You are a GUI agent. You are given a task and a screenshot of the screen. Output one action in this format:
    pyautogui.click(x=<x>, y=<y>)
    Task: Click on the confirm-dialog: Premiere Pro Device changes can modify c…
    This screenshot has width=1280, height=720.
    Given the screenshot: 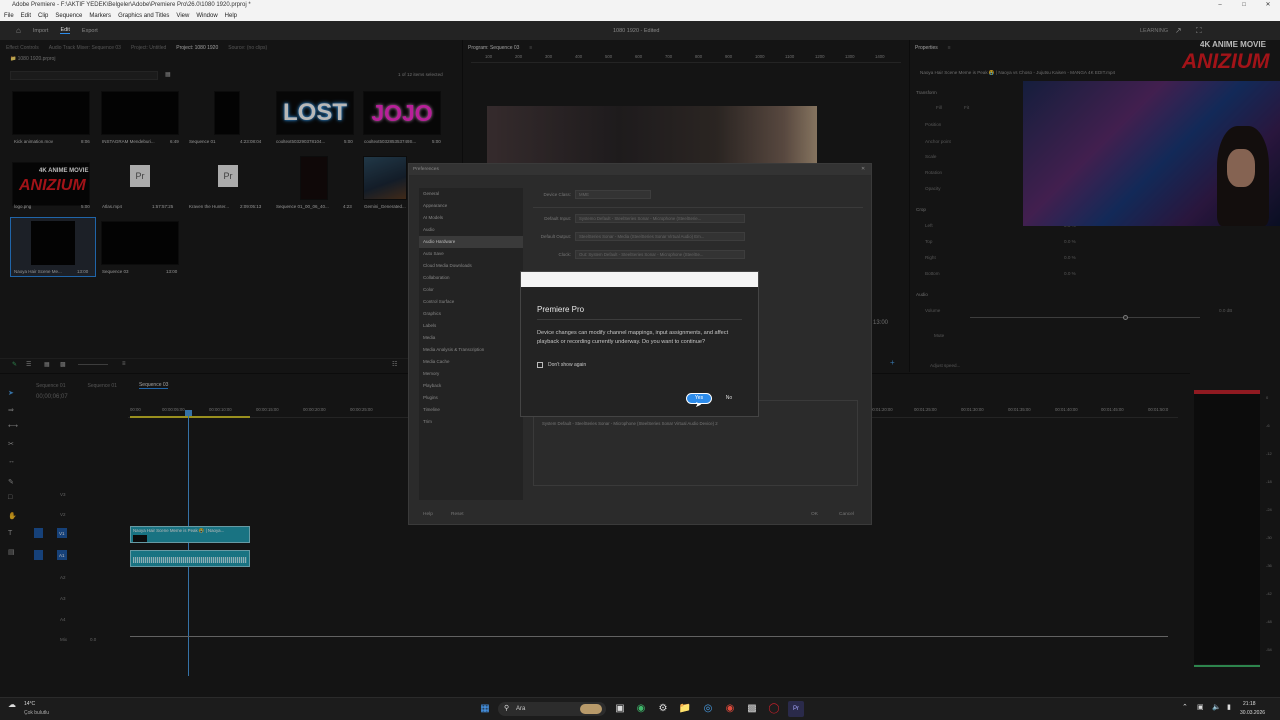 What is the action you would take?
    pyautogui.click(x=639, y=344)
    